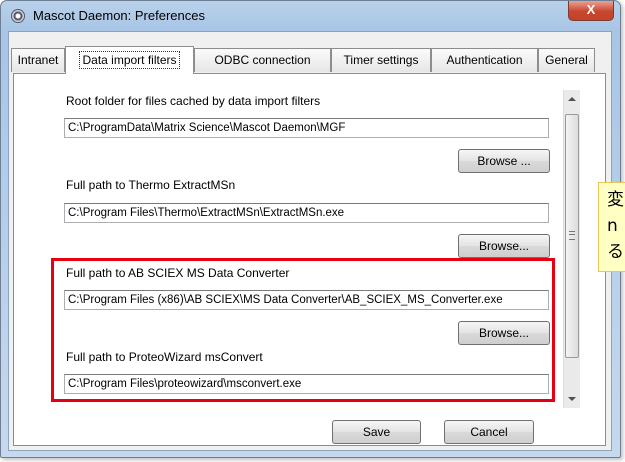 Image resolution: width=625 pixels, height=462 pixels. I want to click on tab-general: General, so click(566, 60).